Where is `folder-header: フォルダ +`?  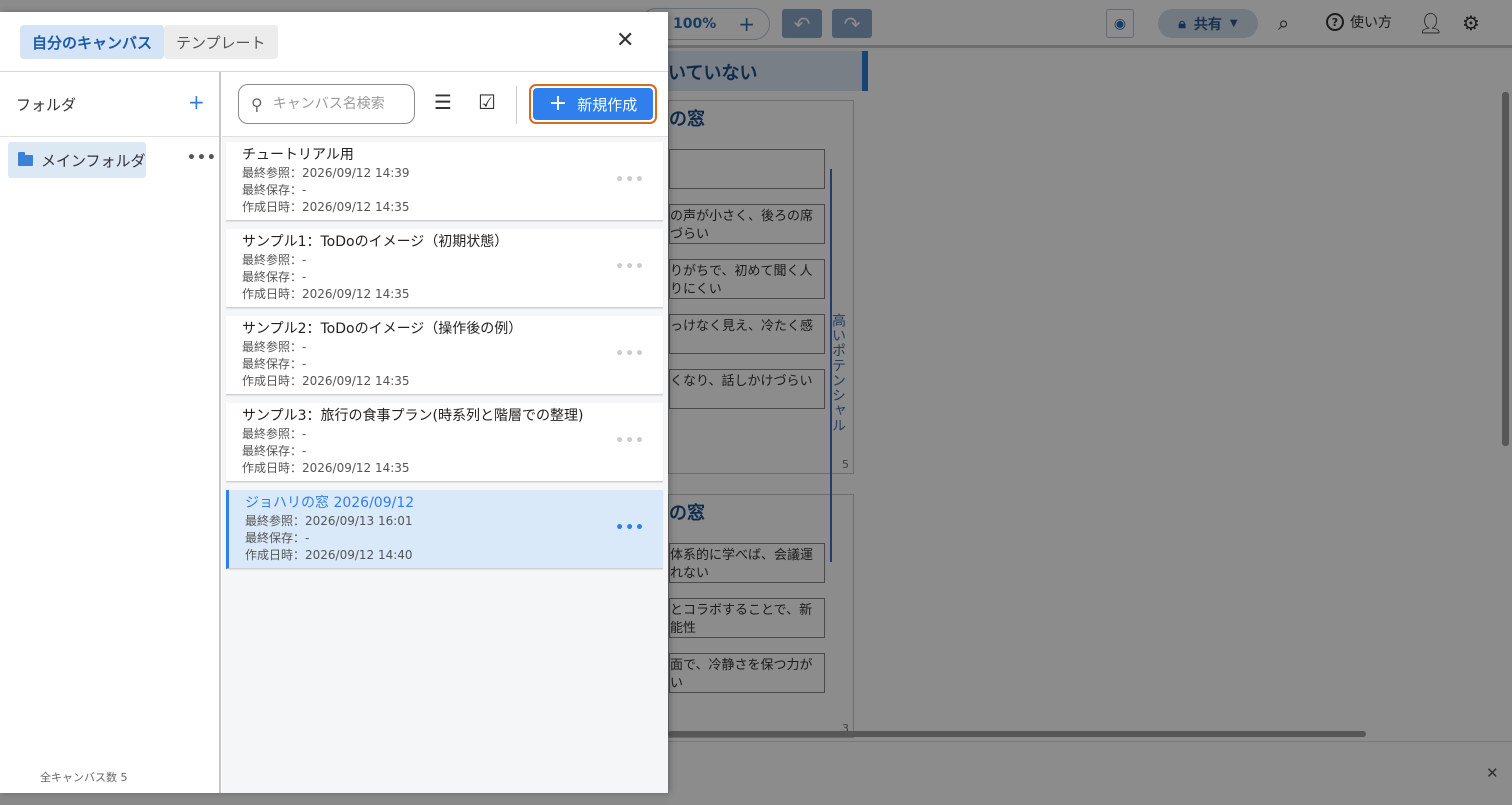 folder-header: フォルダ + is located at coordinates (109, 104).